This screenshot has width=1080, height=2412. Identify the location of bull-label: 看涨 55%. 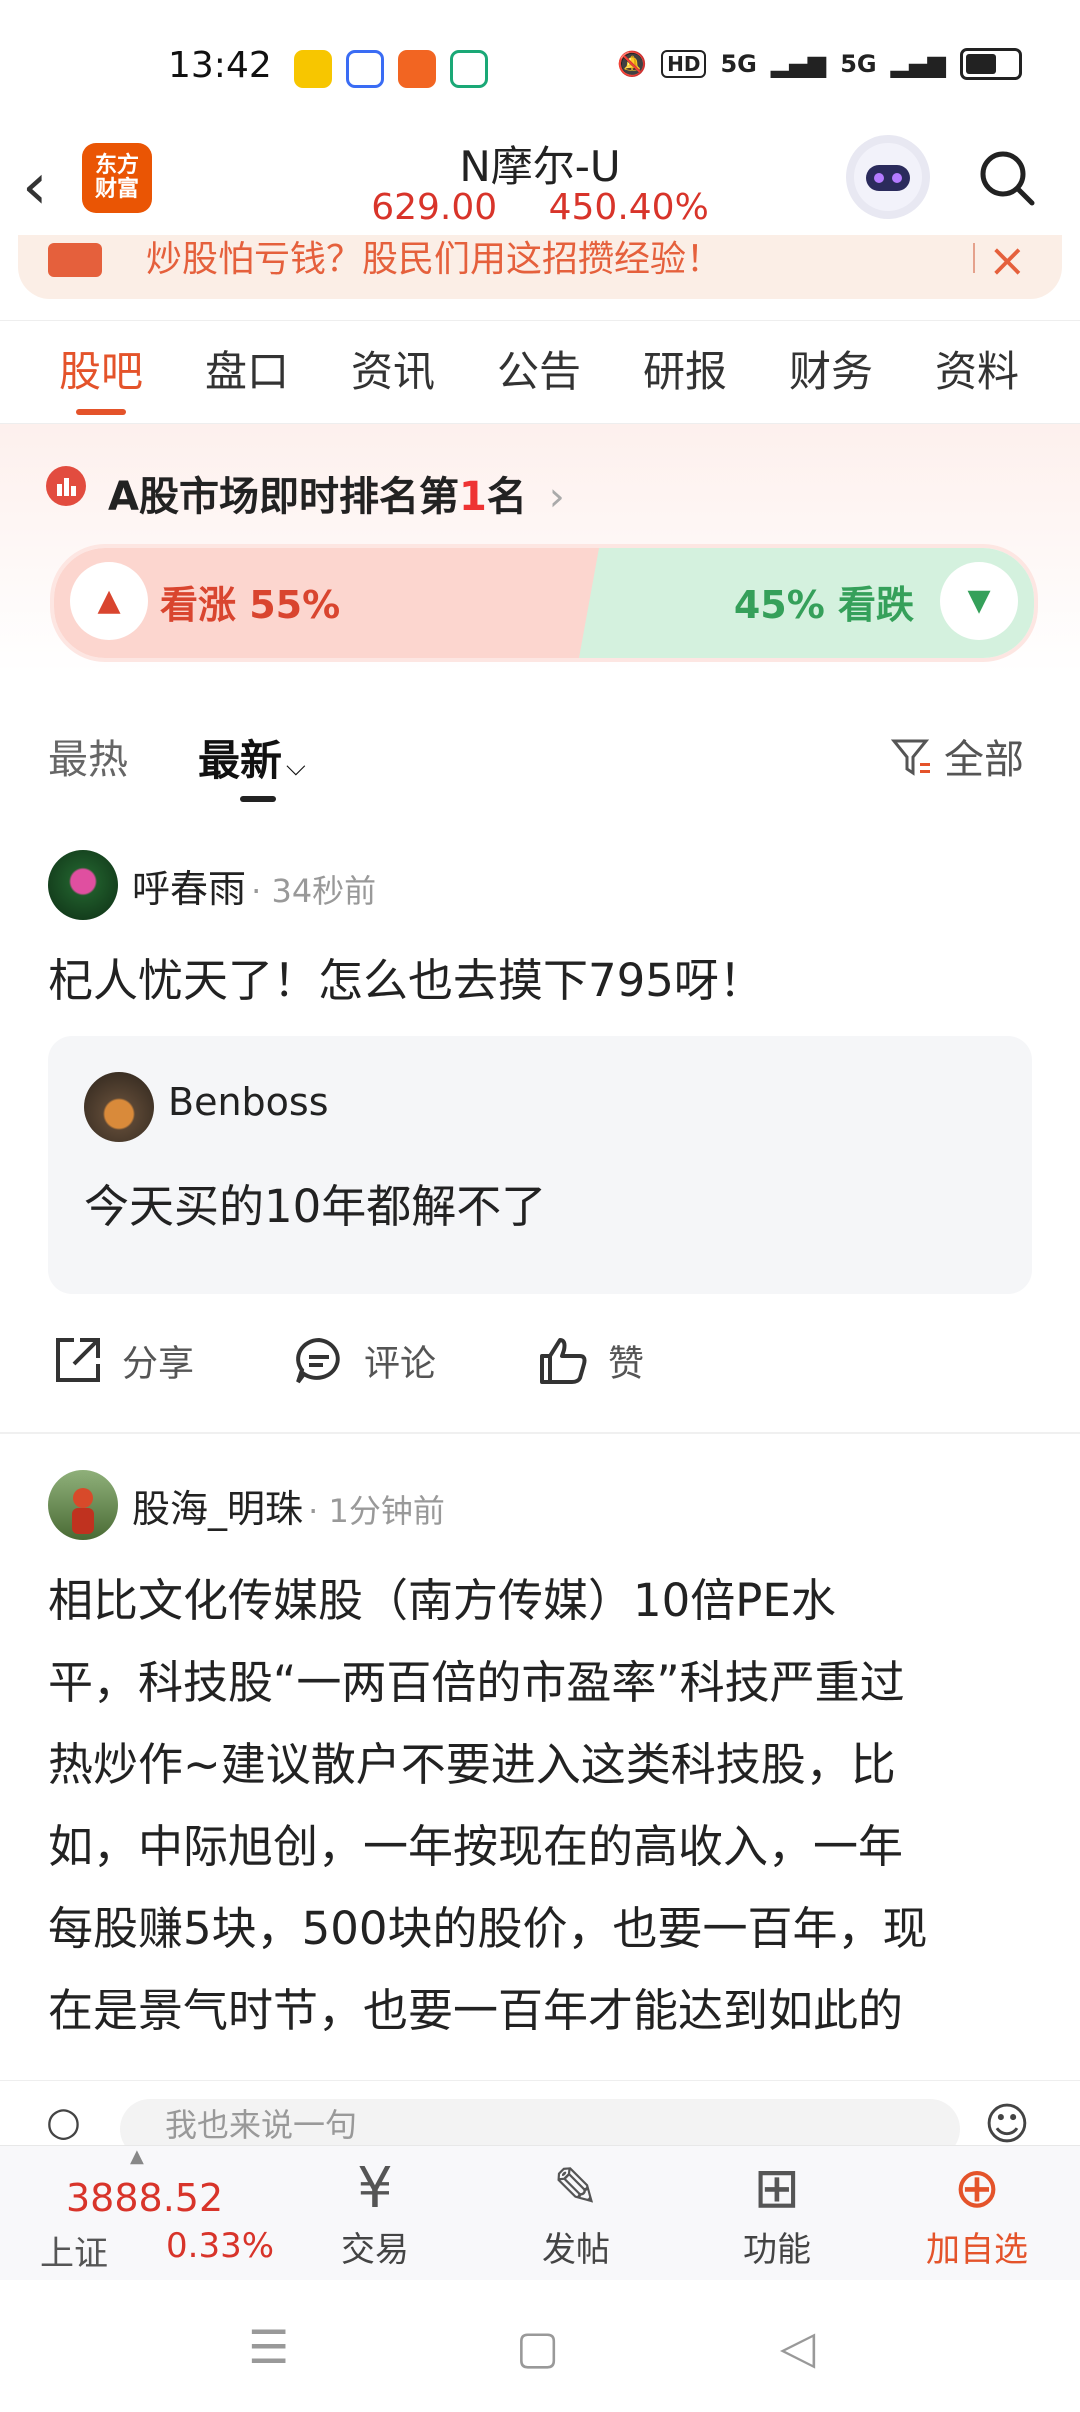
(250, 605).